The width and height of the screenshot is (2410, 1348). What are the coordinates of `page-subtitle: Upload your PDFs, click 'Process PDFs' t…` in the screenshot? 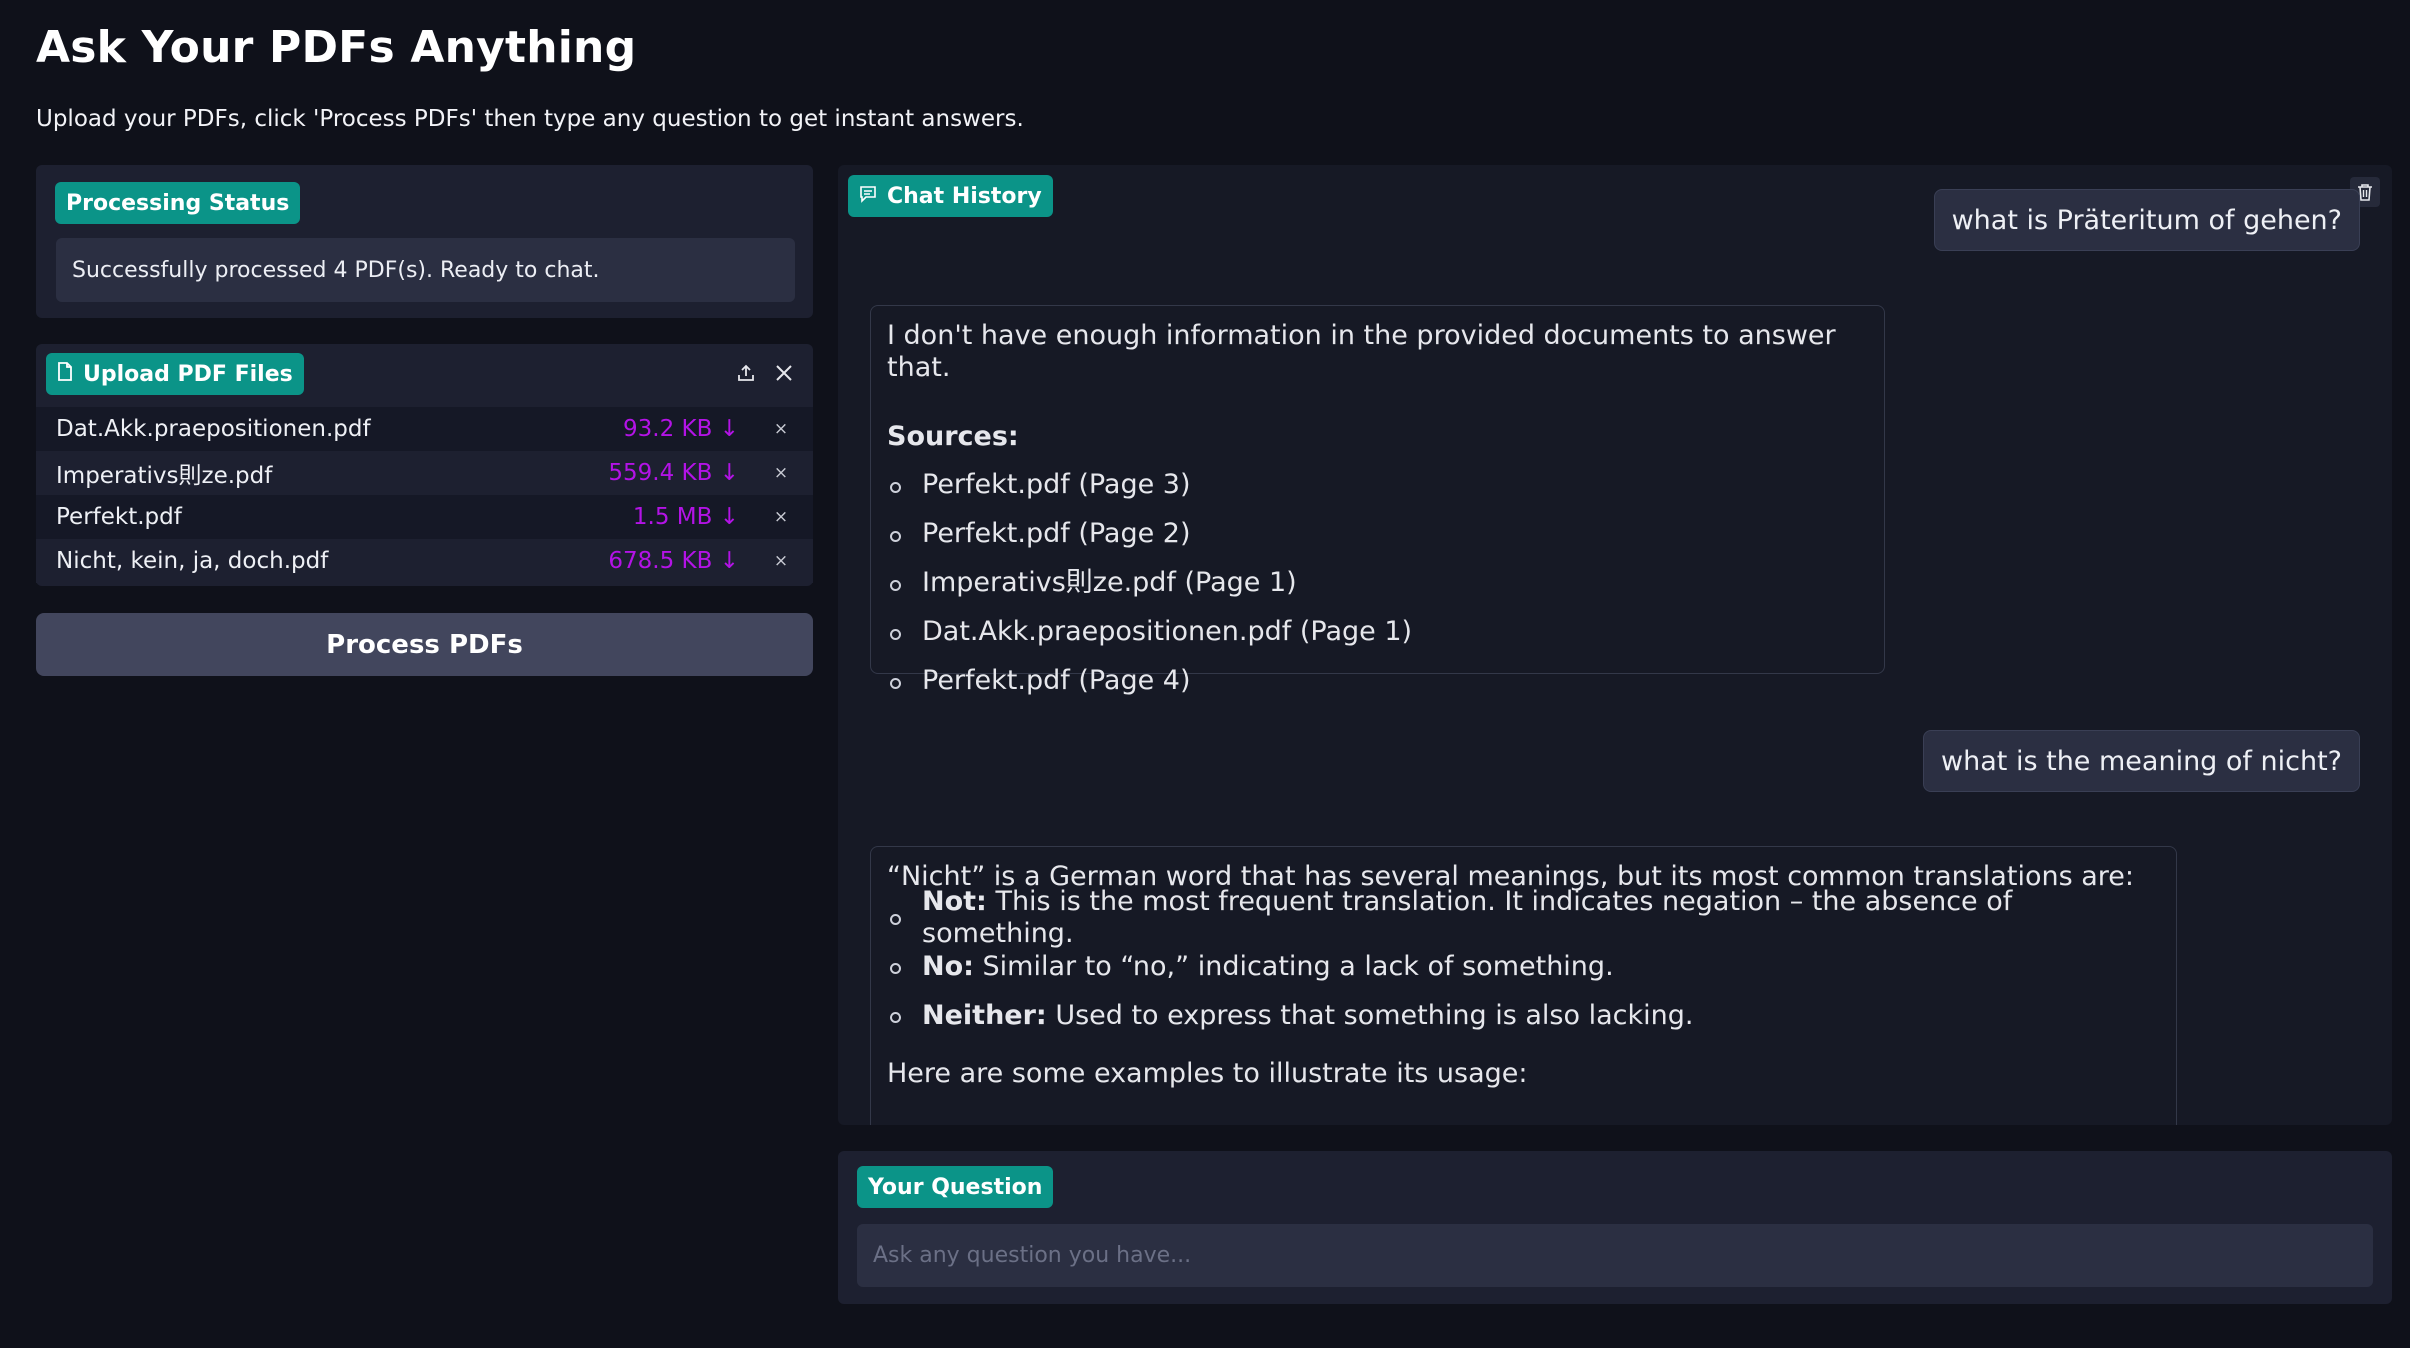 It's located at (530, 119).